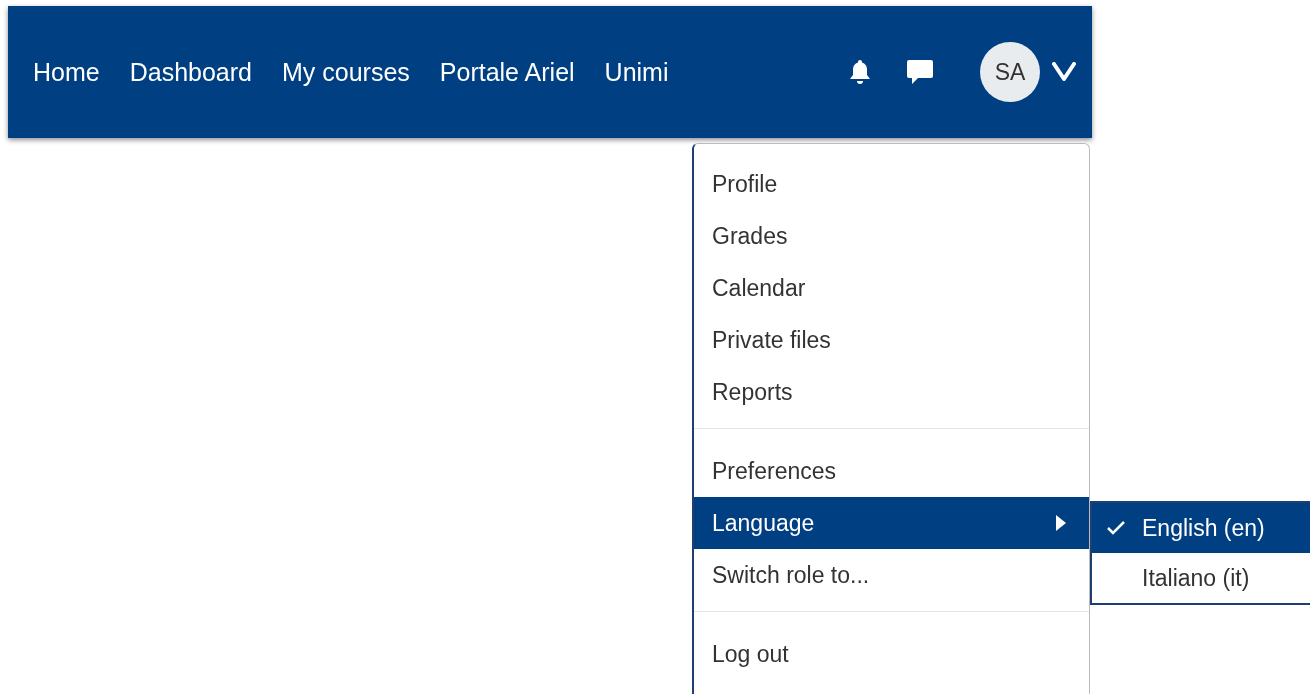  I want to click on nav-link: Home, so click(66, 72).